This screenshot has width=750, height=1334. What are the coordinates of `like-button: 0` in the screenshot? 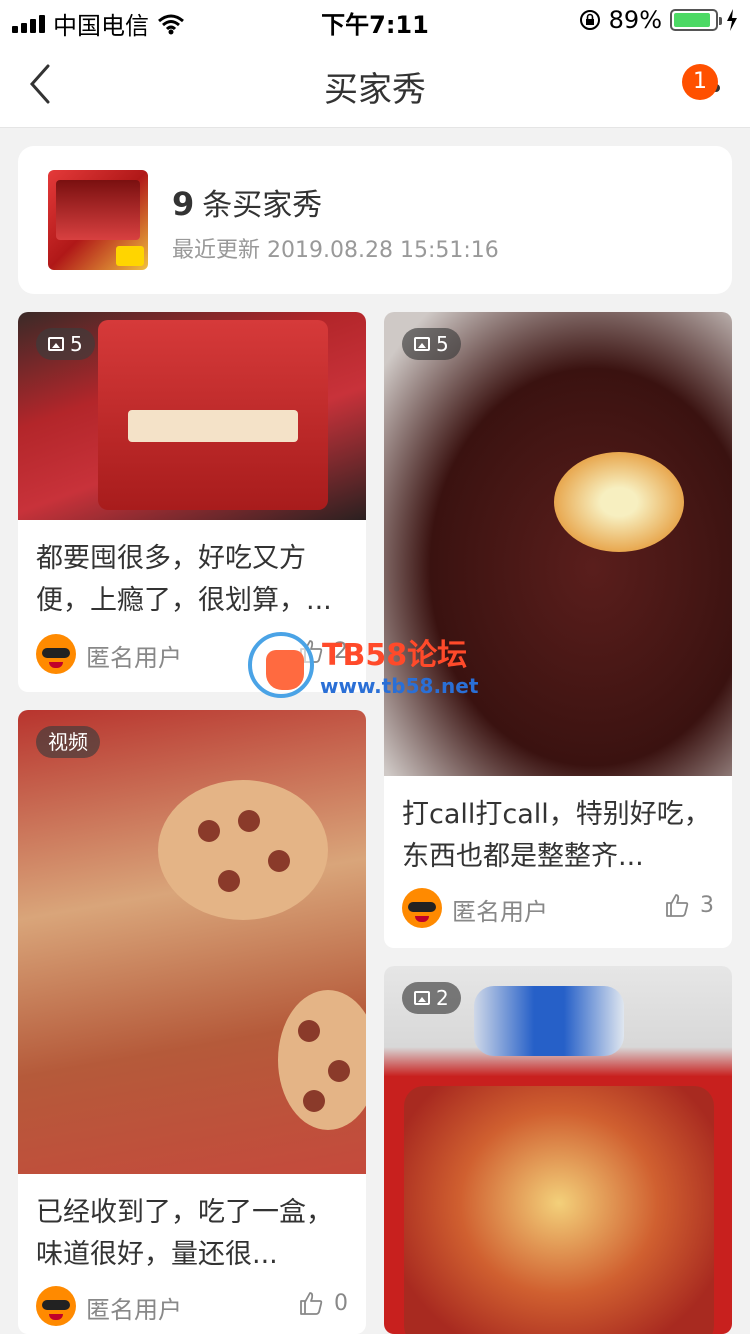 It's located at (323, 1303).